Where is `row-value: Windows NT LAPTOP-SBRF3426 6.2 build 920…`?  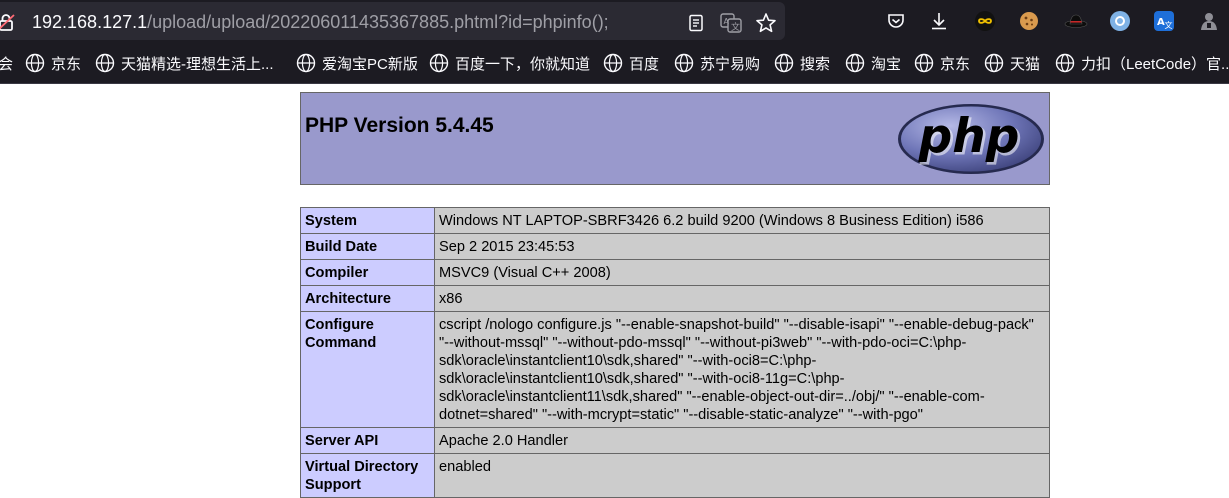 row-value: Windows NT LAPTOP-SBRF3426 6.2 build 920… is located at coordinates (742, 220).